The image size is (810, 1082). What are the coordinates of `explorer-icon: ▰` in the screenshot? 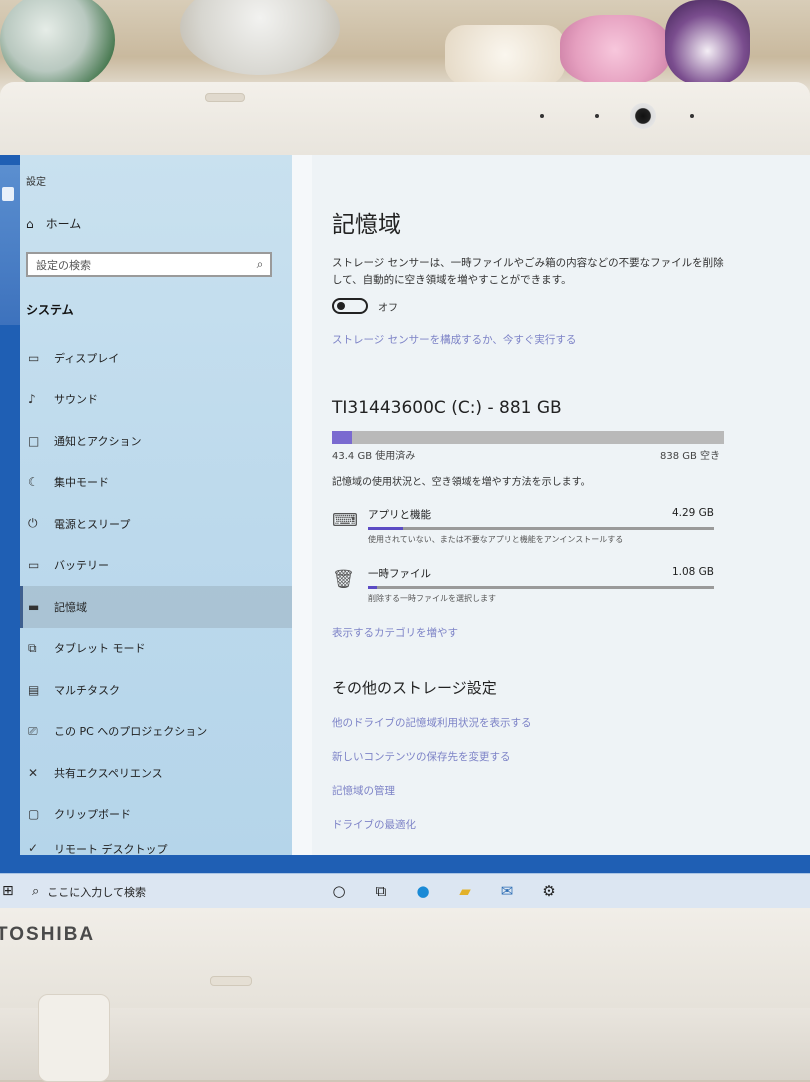 It's located at (465, 891).